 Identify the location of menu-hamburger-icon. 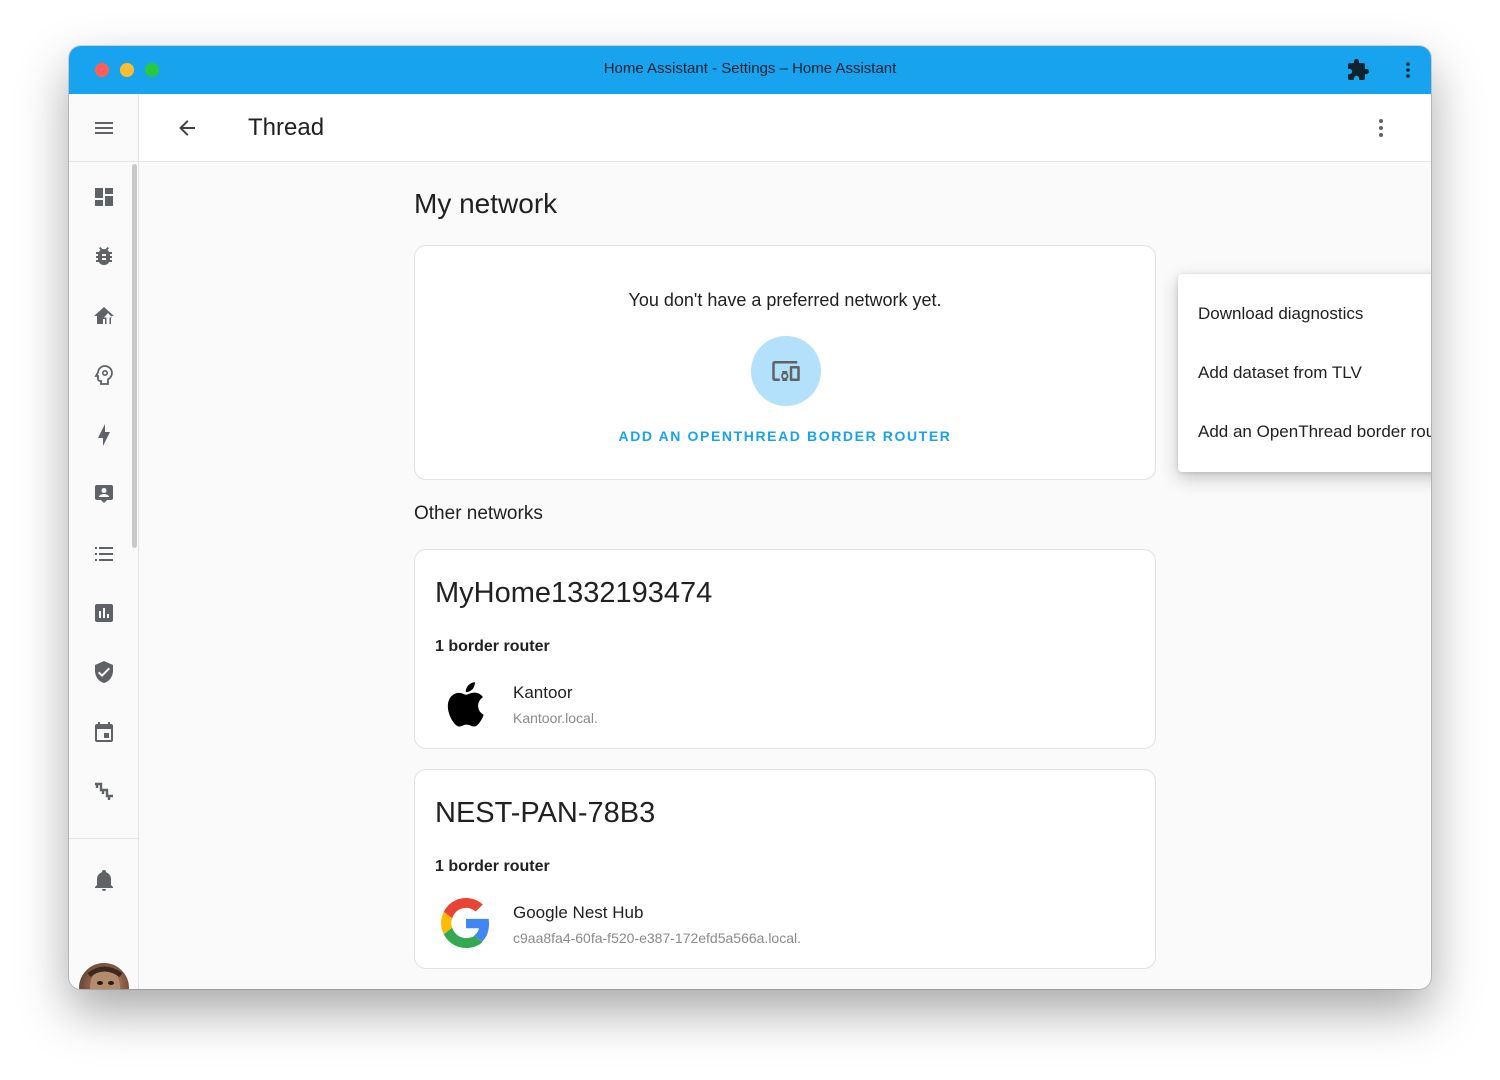
(104, 128).